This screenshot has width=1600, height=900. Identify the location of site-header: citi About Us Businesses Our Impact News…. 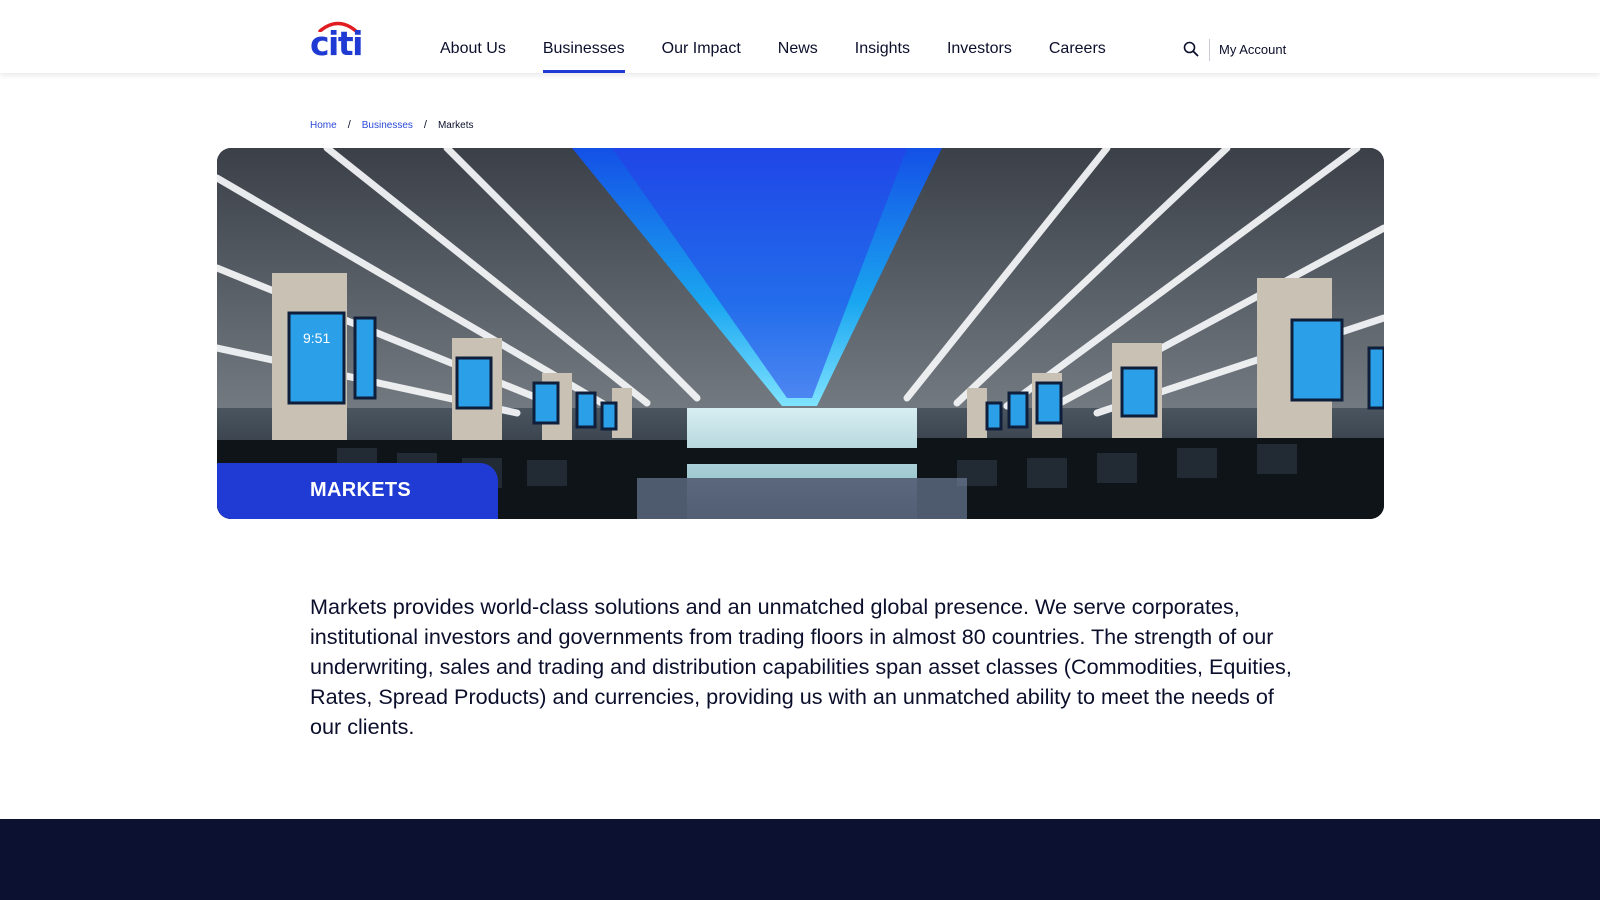
(800, 36).